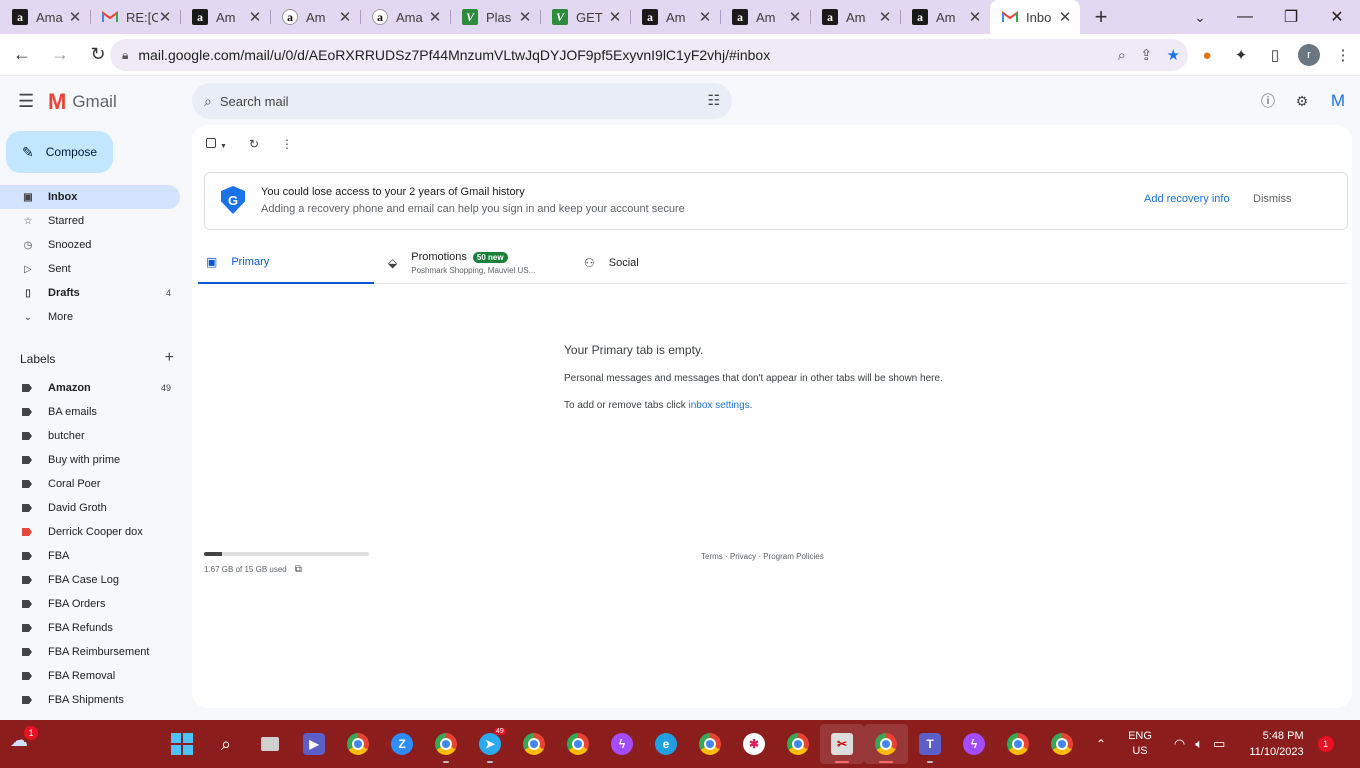 The width and height of the screenshot is (1360, 768). Describe the element at coordinates (402, 744) in the screenshot. I see `zoom-app-icon: Z` at that location.